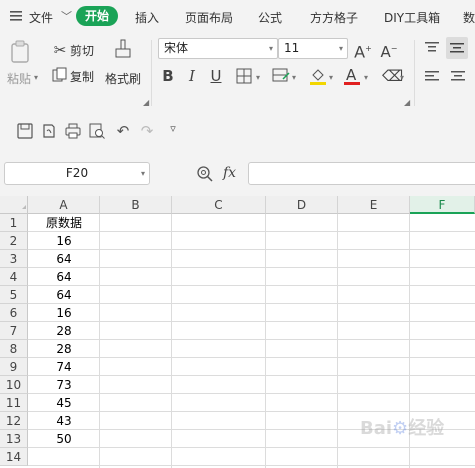 This screenshot has width=475, height=468. I want to click on paste-button: 粘贴, so click(19, 78).